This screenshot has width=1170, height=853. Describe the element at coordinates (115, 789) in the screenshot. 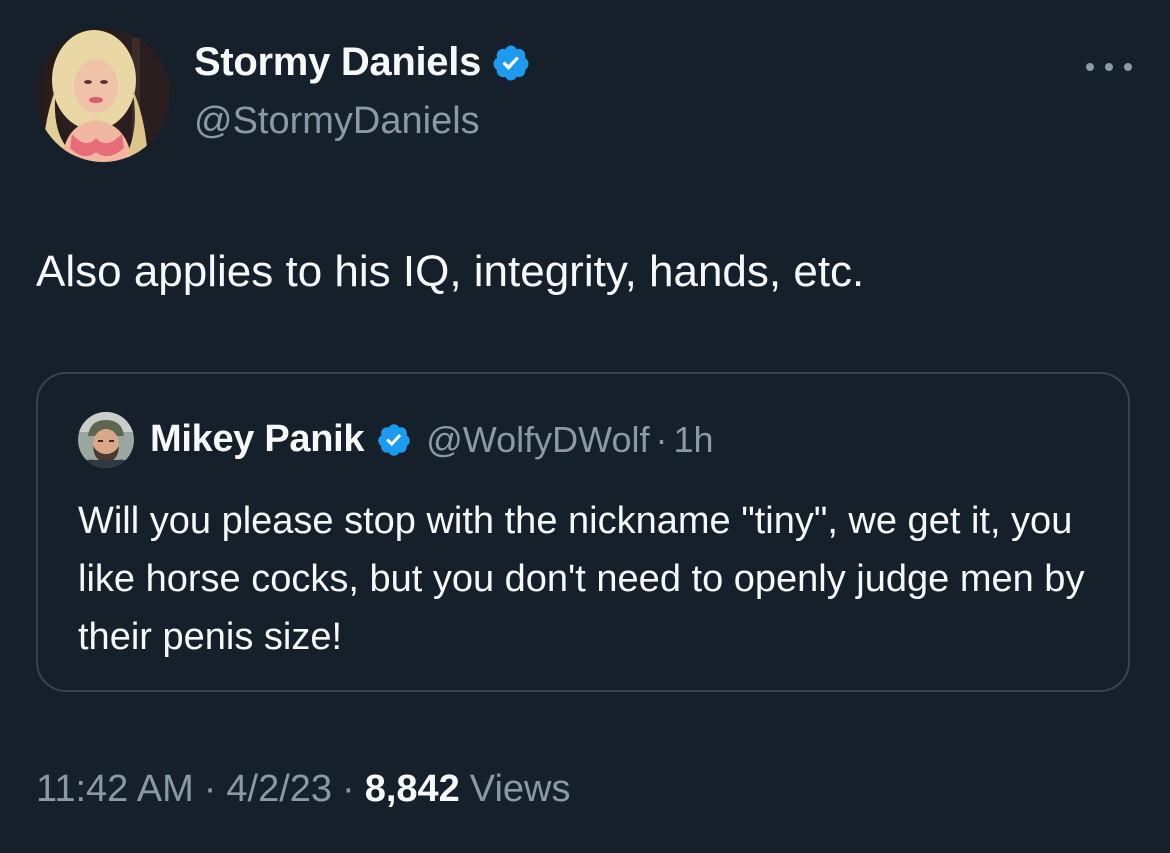

I see `tweet-time: 11:42 AM` at that location.